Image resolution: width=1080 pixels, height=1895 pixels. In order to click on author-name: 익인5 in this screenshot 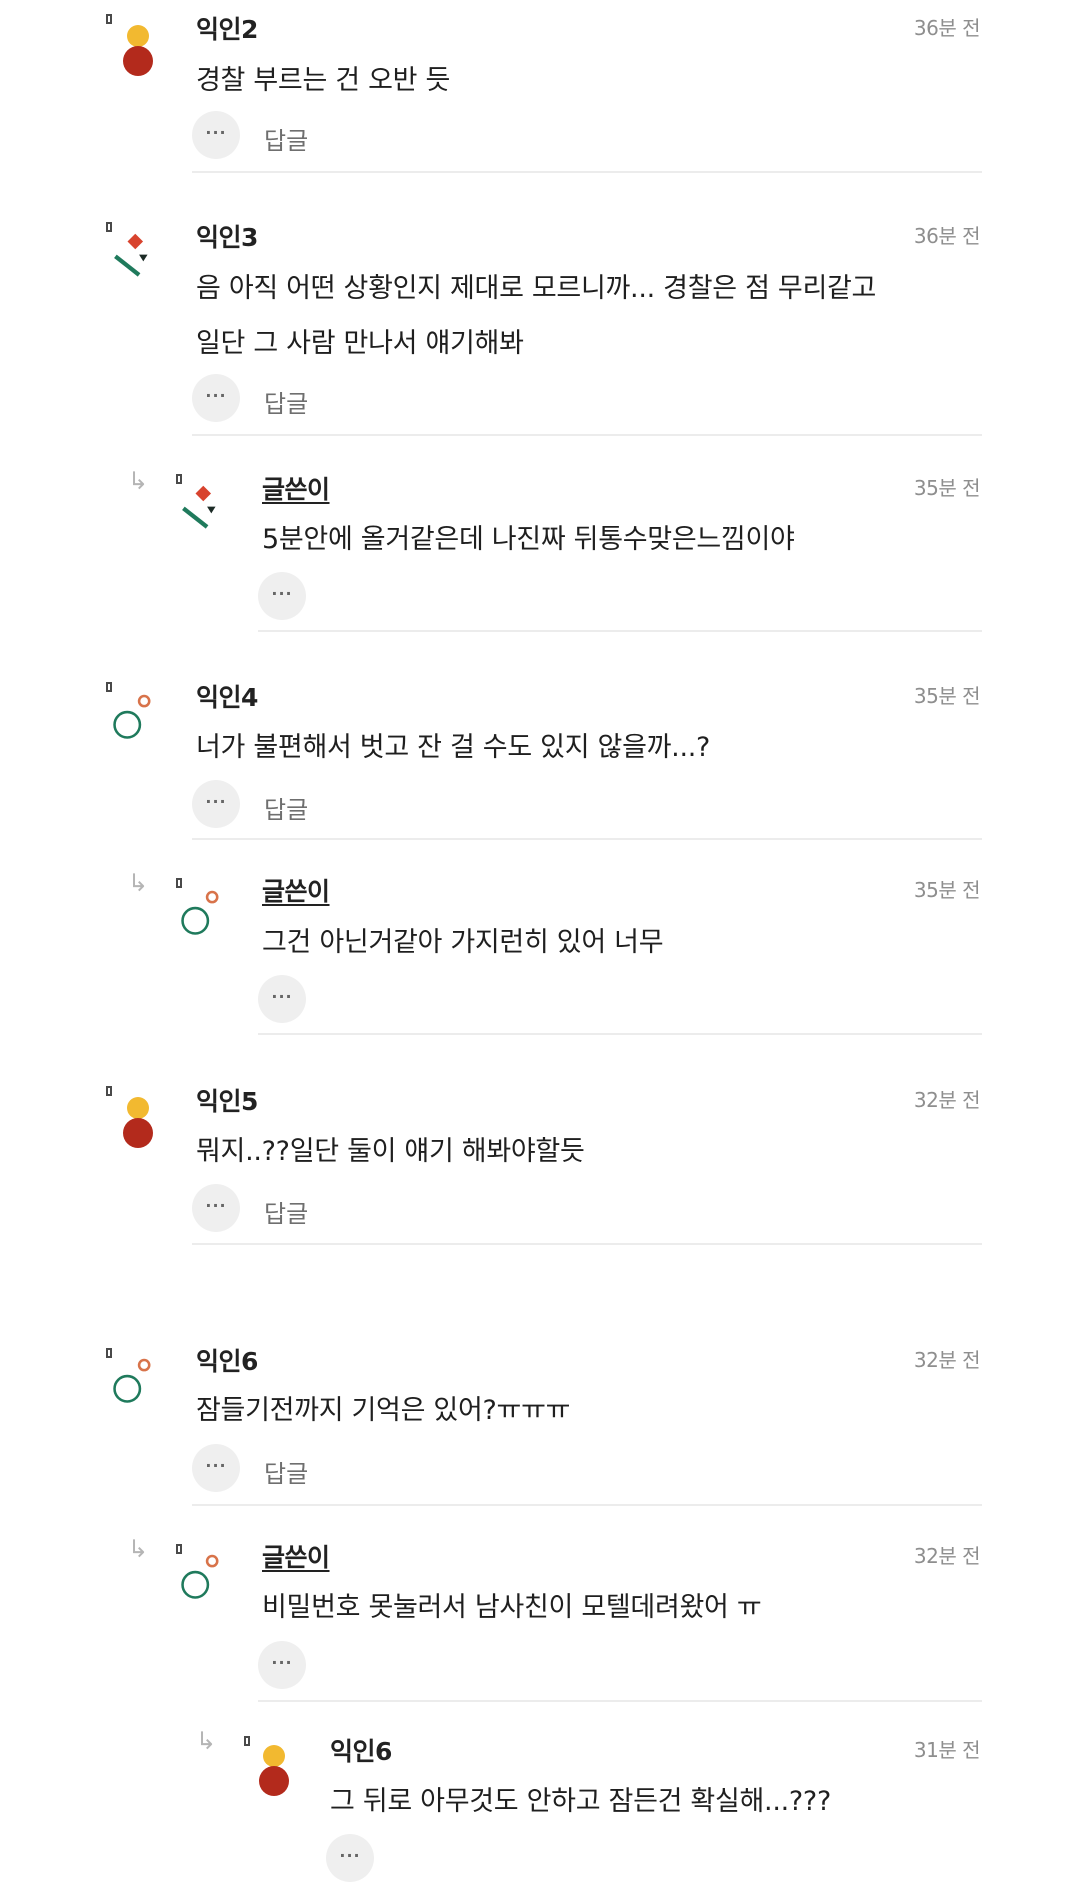, I will do `click(227, 1100)`.